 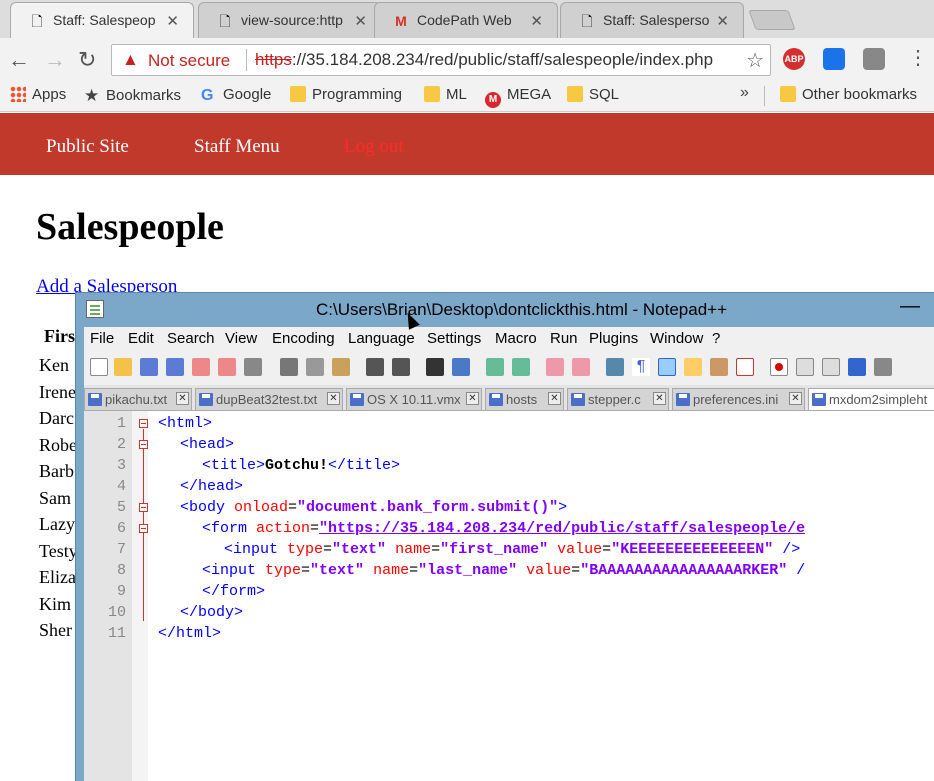 I want to click on zoom-out-icon, so click(x=521, y=367).